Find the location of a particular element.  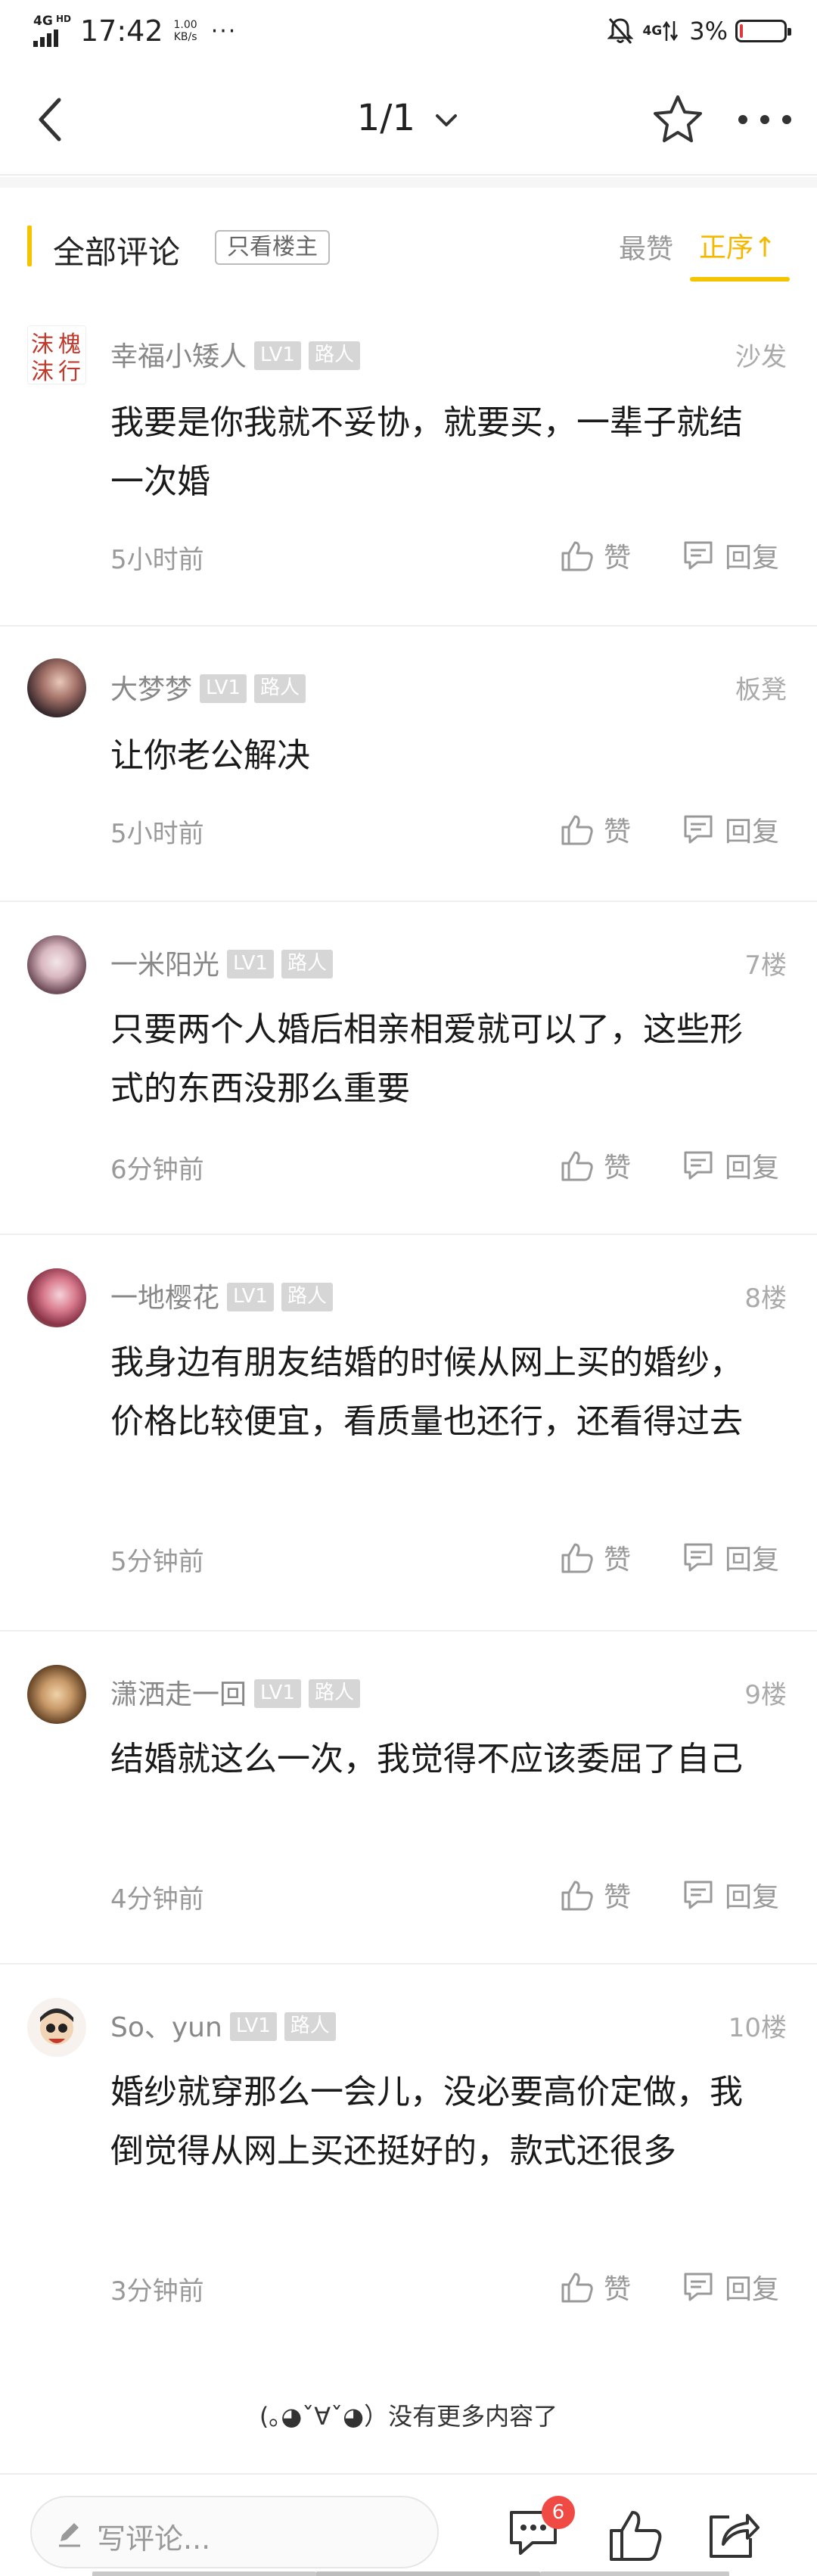

comment-author: 大梦梦 LV1 路人 is located at coordinates (208, 687).